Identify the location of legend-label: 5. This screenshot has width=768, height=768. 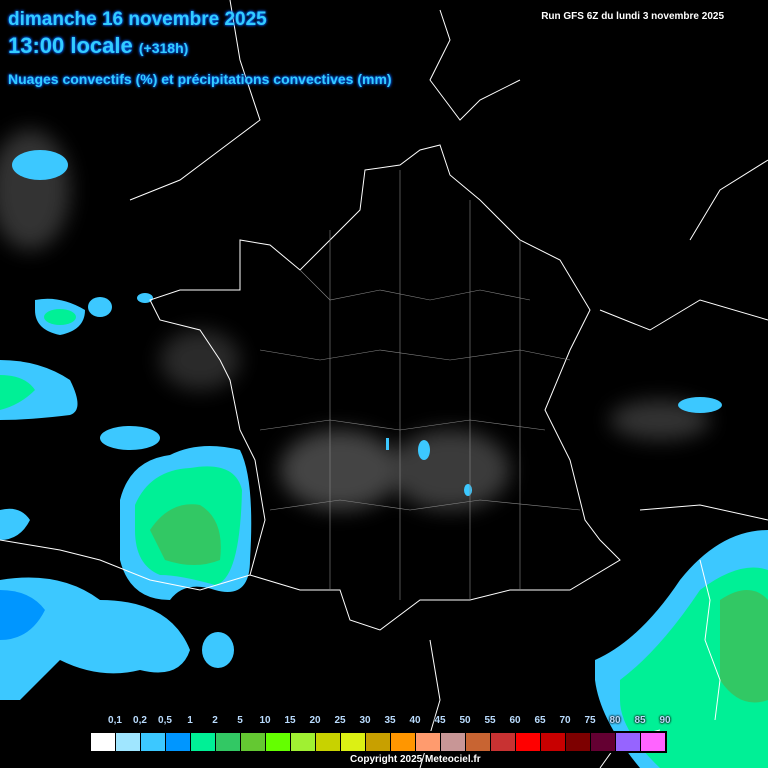
(240, 720).